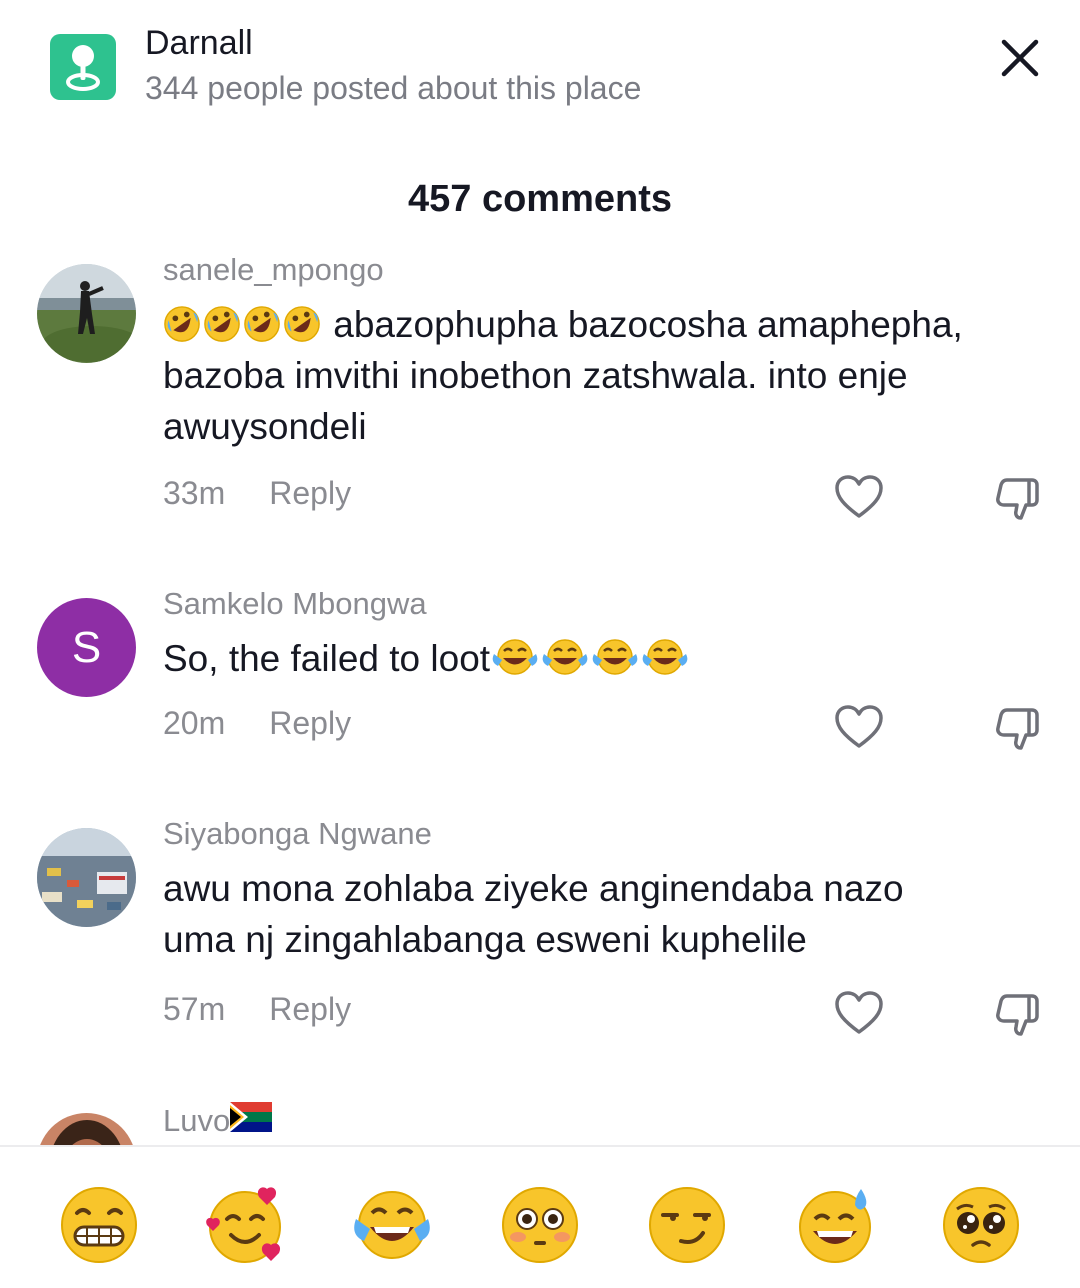  What do you see at coordinates (1020, 58) in the screenshot?
I see `close-icon` at bounding box center [1020, 58].